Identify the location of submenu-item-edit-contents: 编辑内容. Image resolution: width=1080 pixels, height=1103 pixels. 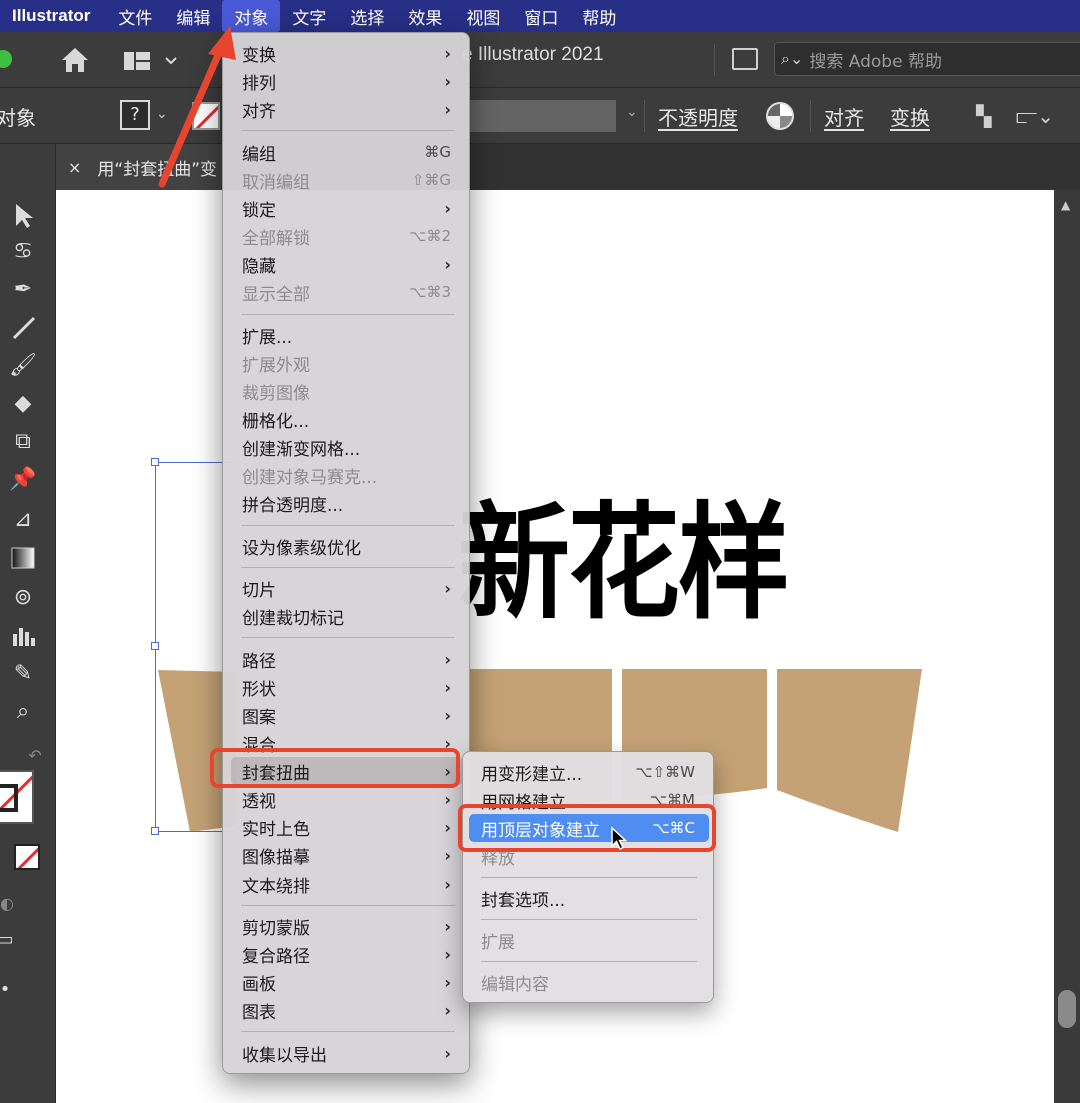
(515, 984).